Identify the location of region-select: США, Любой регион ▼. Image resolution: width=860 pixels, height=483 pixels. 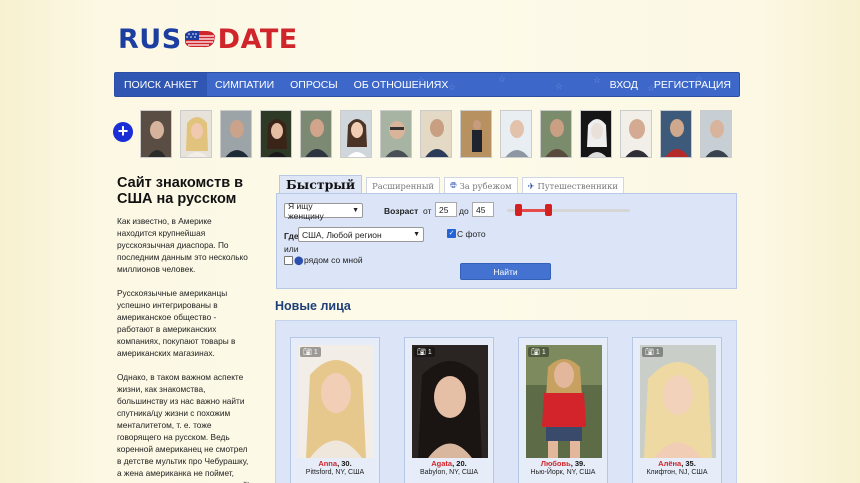
(361, 234).